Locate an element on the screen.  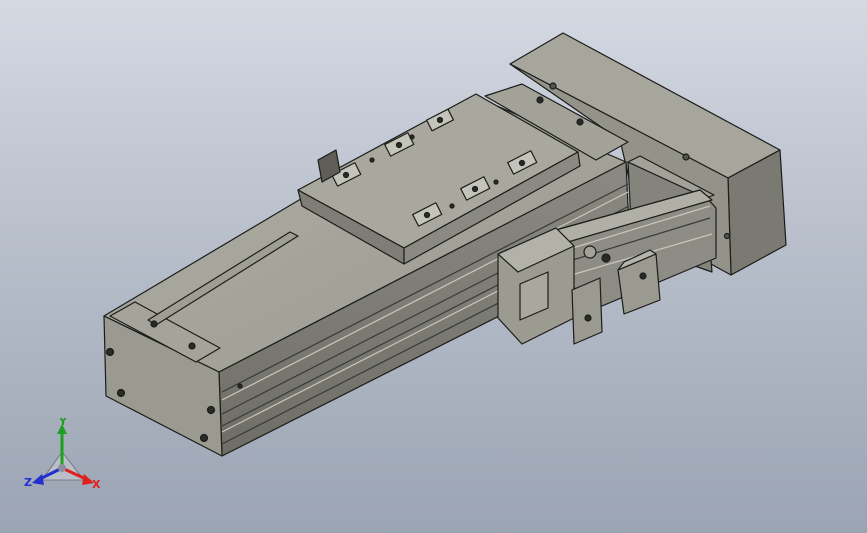
z-axis-label: Z is located at coordinates (28, 482).